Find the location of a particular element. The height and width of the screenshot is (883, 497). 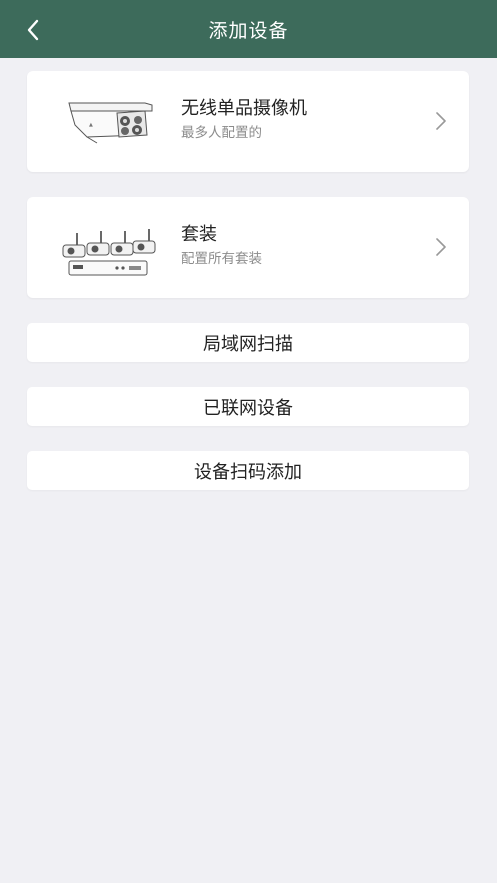

chevron-left-icon is located at coordinates (33, 30).